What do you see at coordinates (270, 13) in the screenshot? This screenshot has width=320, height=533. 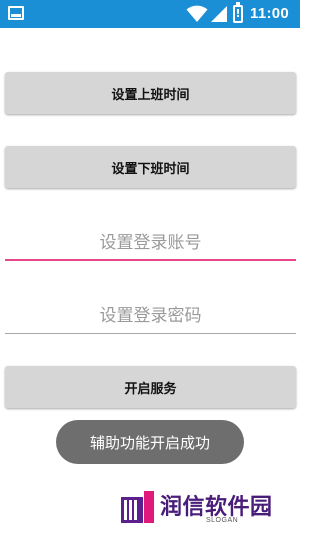 I see `status-time: 11:00` at bounding box center [270, 13].